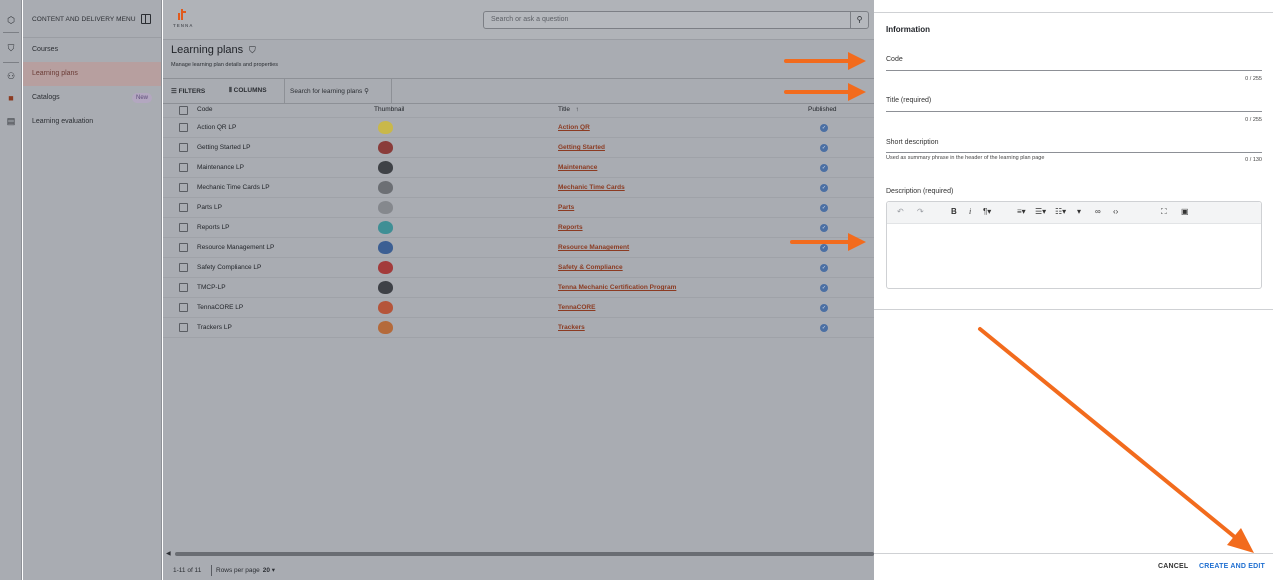 This screenshot has height=580, width=1273. Describe the element at coordinates (581, 147) in the screenshot. I see `row-title-link: Getting Started` at that location.